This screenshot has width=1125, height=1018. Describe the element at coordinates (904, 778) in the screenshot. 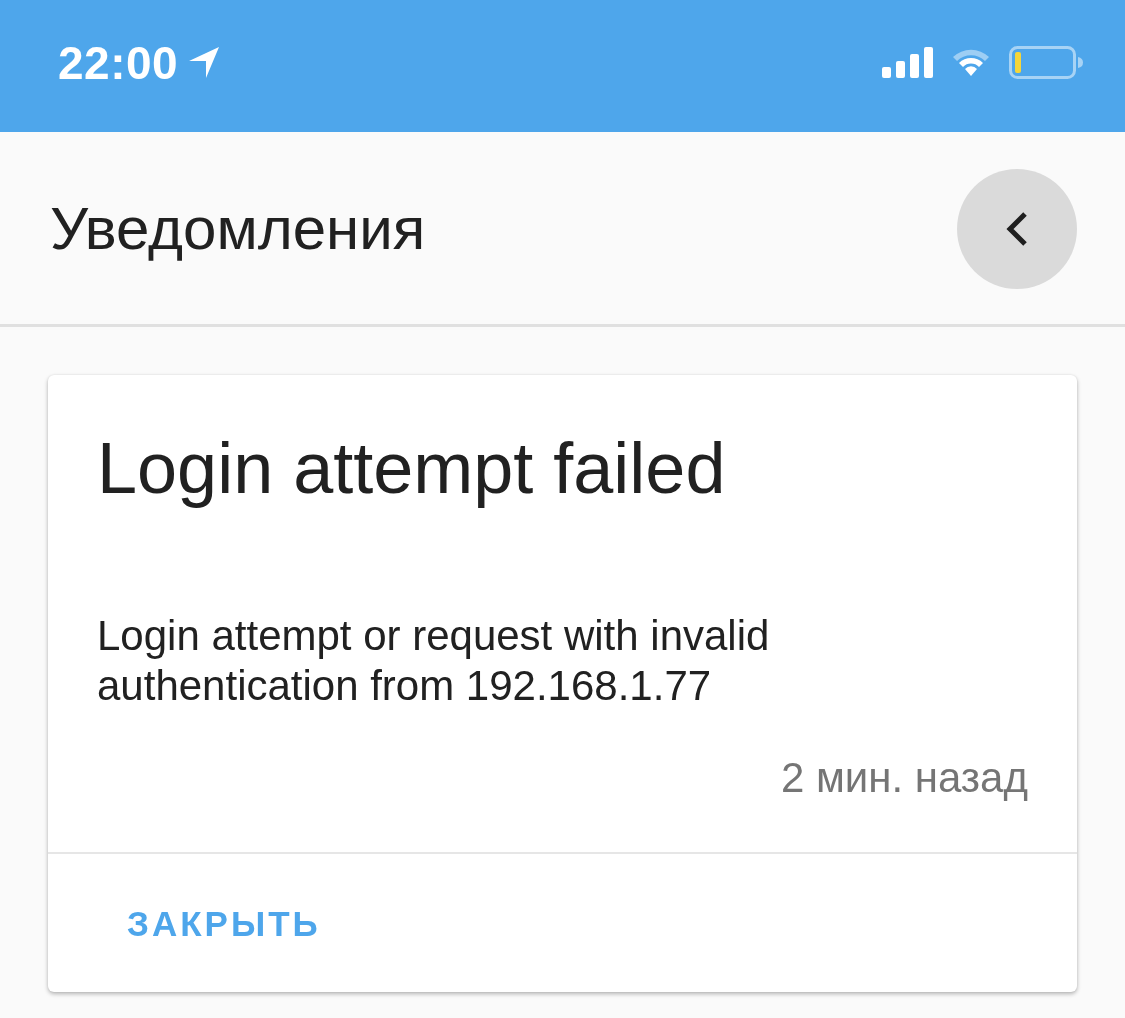

I see `notification-time: 2 мин. назад` at that location.